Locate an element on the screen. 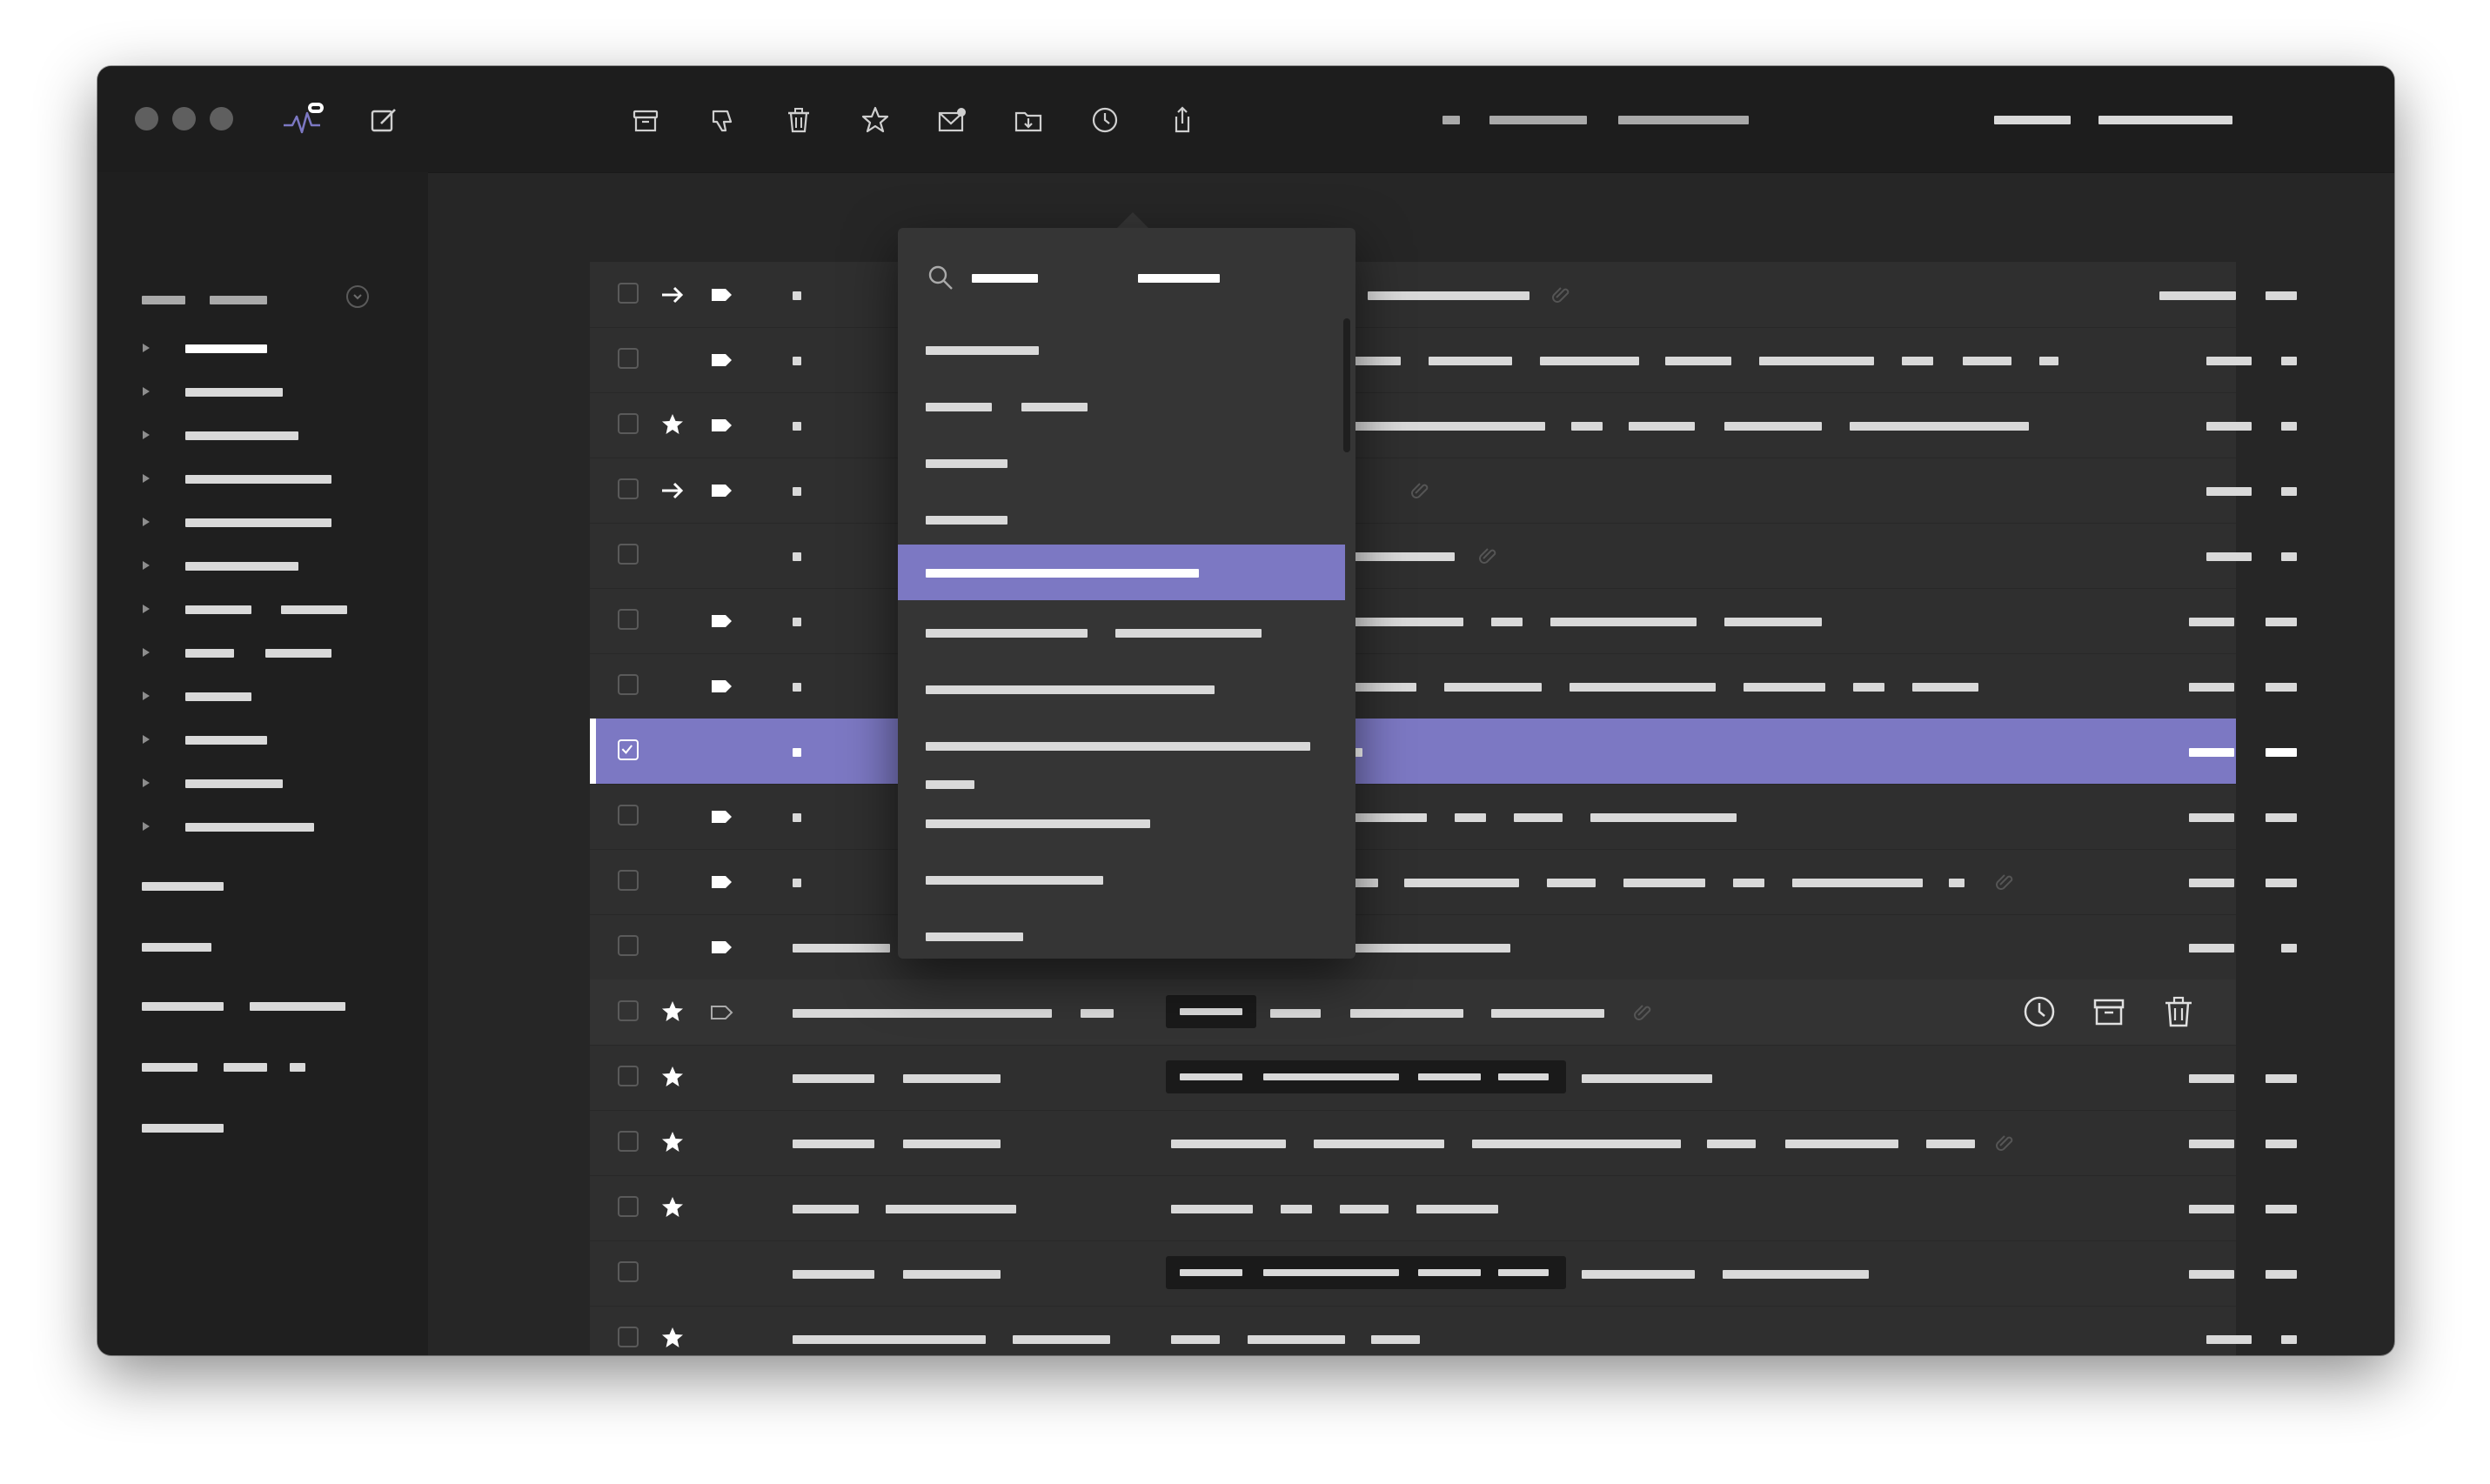 This screenshot has height=1484, width=2490. dropdown-scrollbar is located at coordinates (1346, 385).